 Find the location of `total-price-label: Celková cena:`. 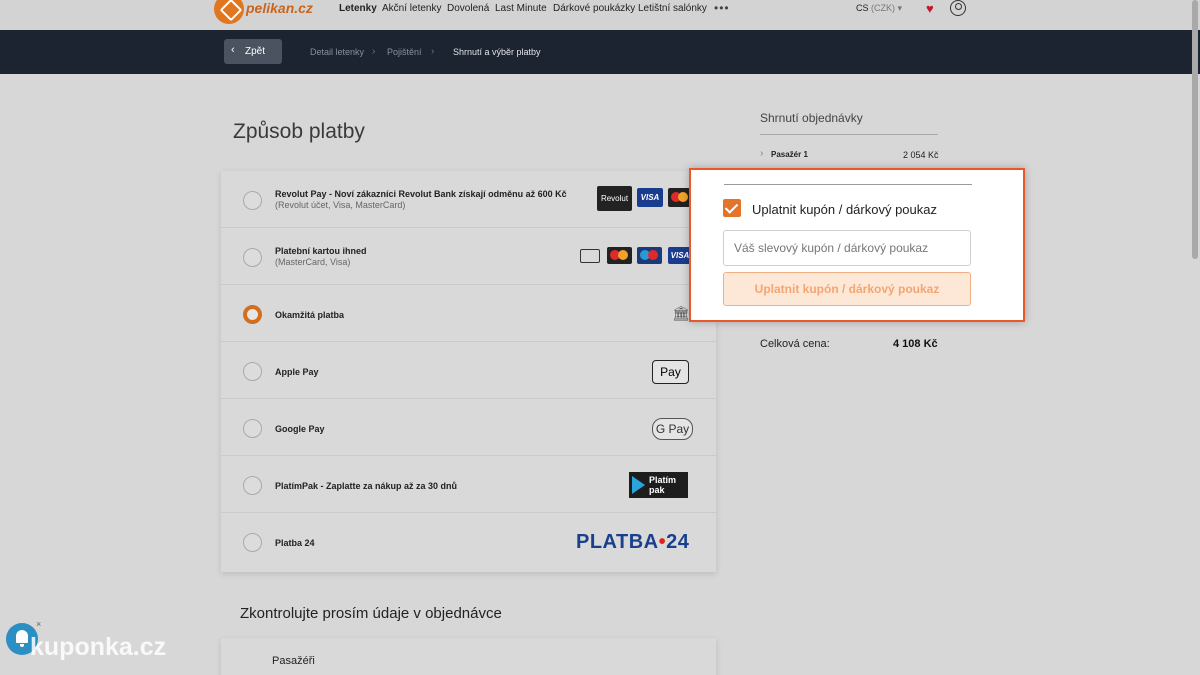

total-price-label: Celková cena: is located at coordinates (795, 344).